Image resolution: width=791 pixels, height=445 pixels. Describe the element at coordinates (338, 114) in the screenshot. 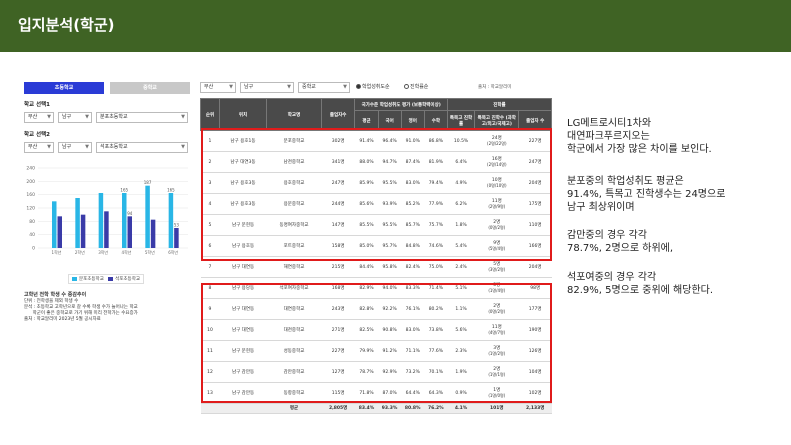

I see `header-grad-count: 졸업자수` at that location.